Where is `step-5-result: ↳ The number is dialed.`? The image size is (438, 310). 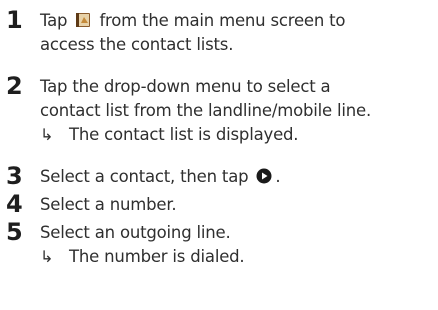 step-5-result: ↳ The number is dialed. is located at coordinates (142, 257).